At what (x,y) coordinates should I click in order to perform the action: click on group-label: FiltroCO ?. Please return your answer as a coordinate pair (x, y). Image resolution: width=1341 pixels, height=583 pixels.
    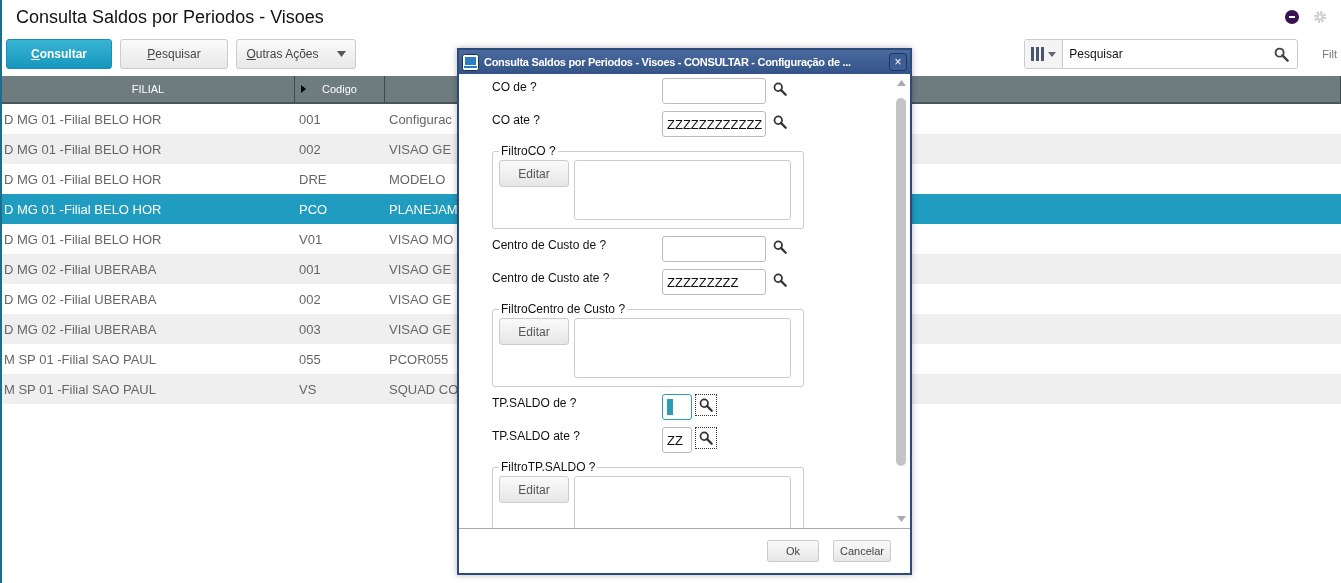
    Looking at the image, I should click on (528, 151).